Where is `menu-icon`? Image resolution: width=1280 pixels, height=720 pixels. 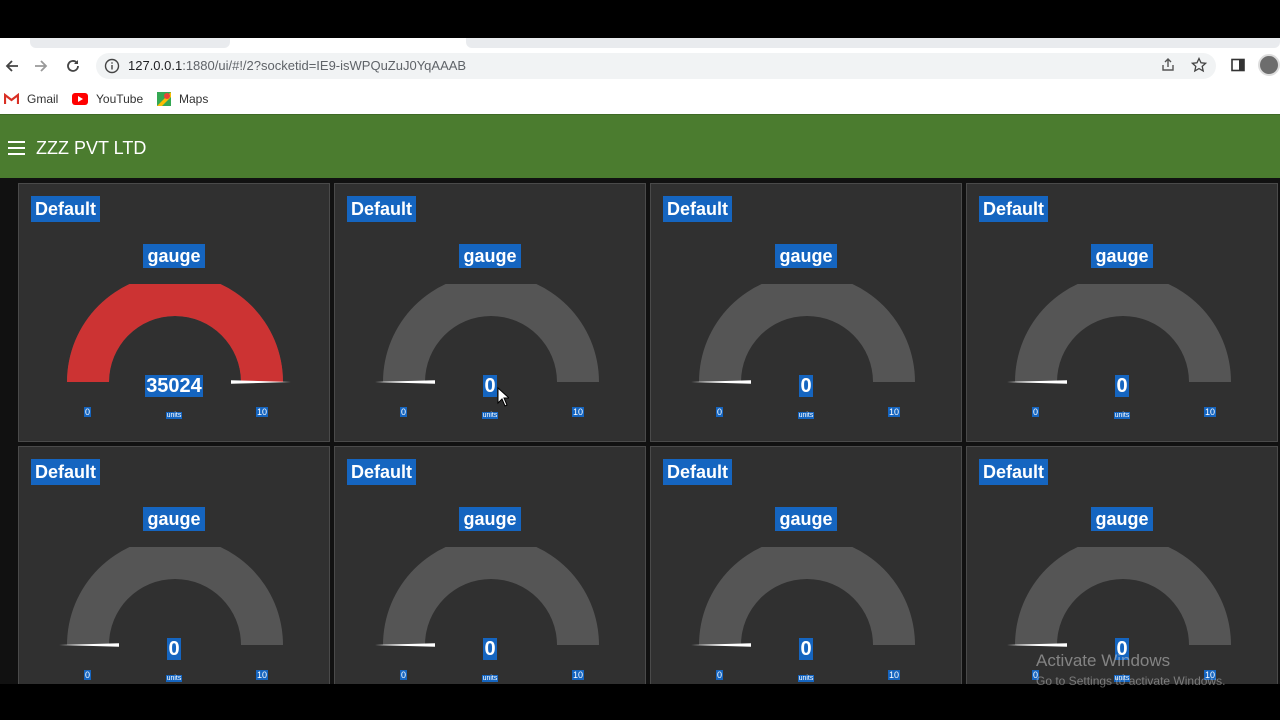
menu-icon is located at coordinates (16, 148).